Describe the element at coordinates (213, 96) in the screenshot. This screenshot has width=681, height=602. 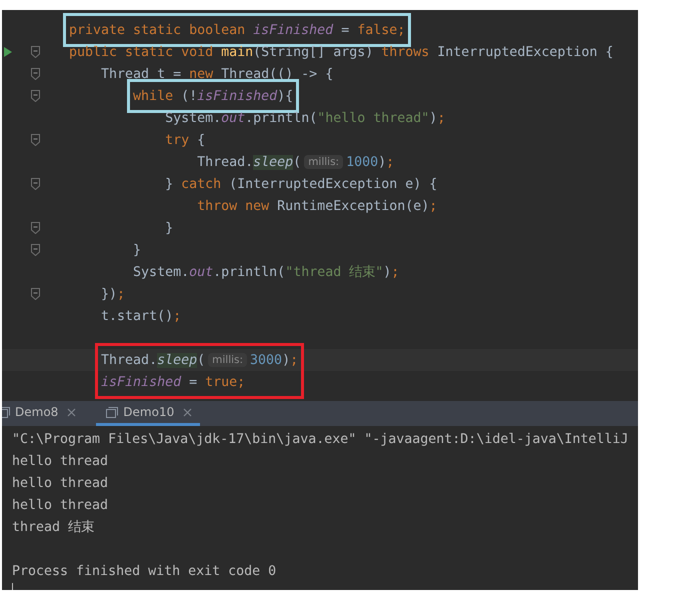
I see `code-text: while (!isFinished){` at that location.